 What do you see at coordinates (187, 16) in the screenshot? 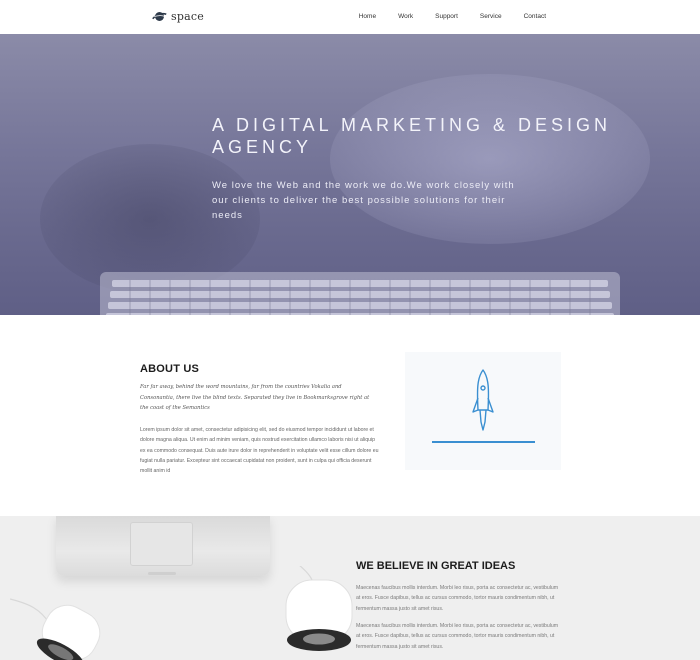
I see `logo-text: space` at bounding box center [187, 16].